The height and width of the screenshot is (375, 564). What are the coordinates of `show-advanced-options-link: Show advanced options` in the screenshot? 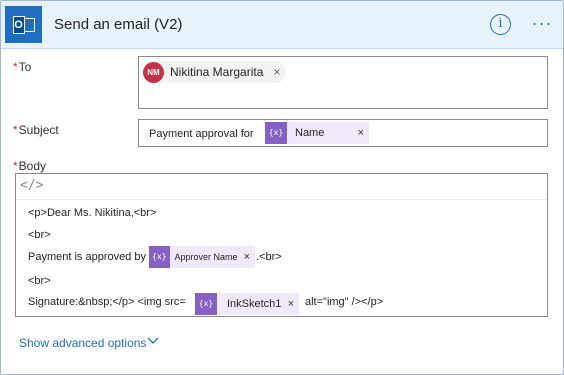 It's located at (82, 343).